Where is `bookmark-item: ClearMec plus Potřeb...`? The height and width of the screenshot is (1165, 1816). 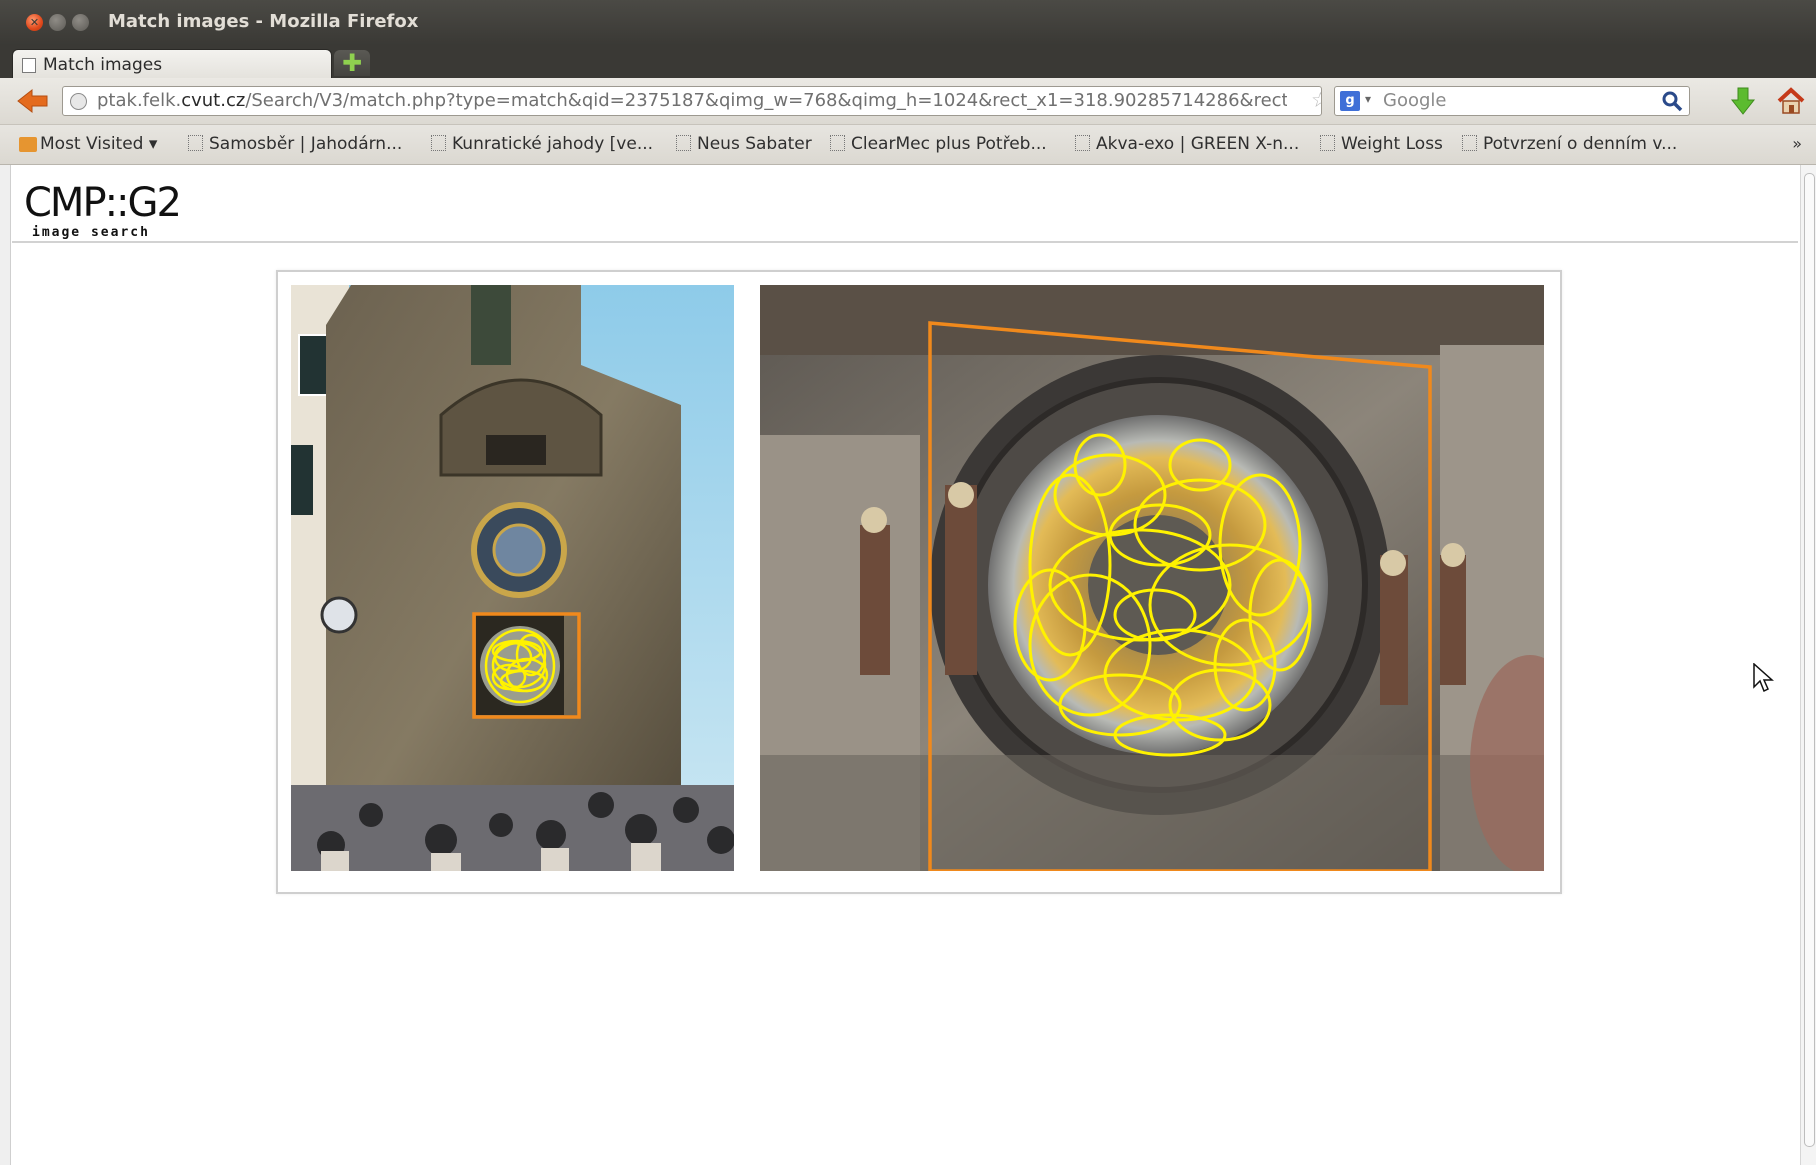 bookmark-item: ClearMec plus Potřeb... is located at coordinates (938, 144).